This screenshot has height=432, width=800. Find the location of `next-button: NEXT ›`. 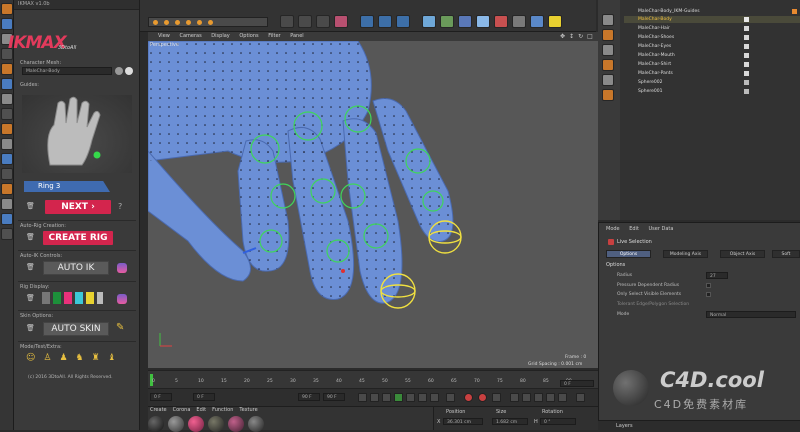

next-button: NEXT › is located at coordinates (78, 207).